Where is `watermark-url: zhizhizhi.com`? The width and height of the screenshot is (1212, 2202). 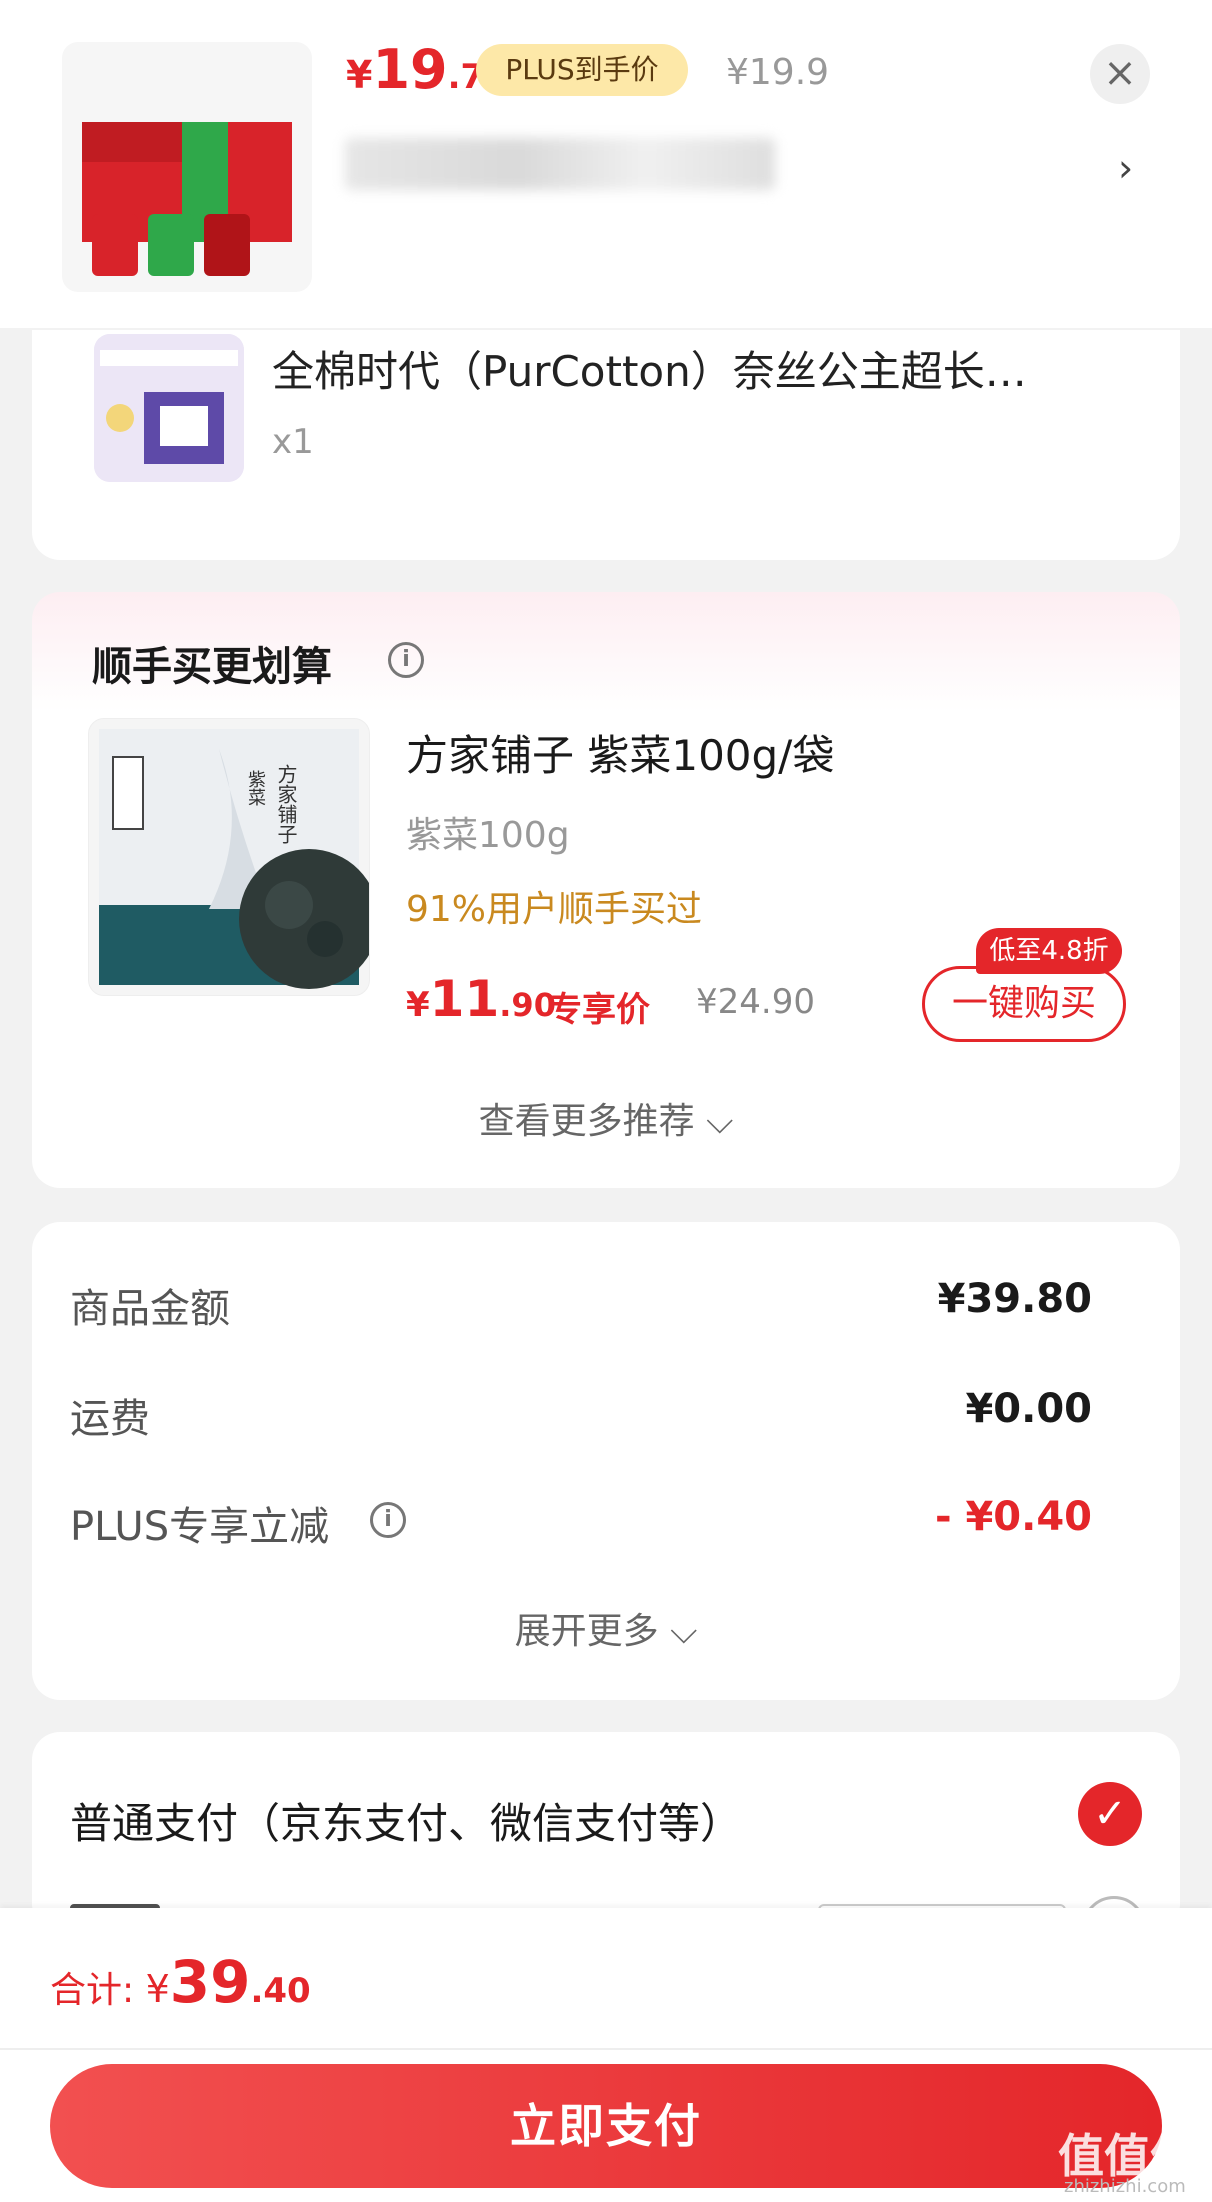
watermark-url: zhizhizhi.com is located at coordinates (1125, 2186).